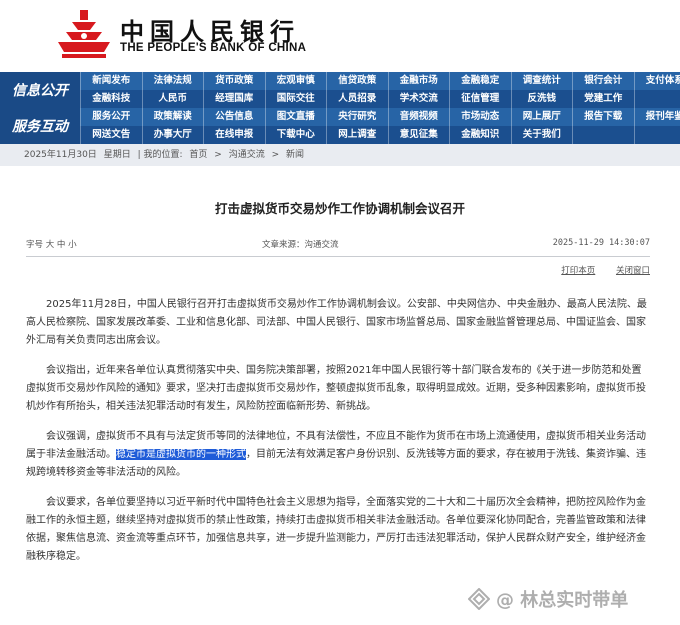 The width and height of the screenshot is (680, 625). What do you see at coordinates (480, 117) in the screenshot?
I see `nav-item: 市场动态` at bounding box center [480, 117].